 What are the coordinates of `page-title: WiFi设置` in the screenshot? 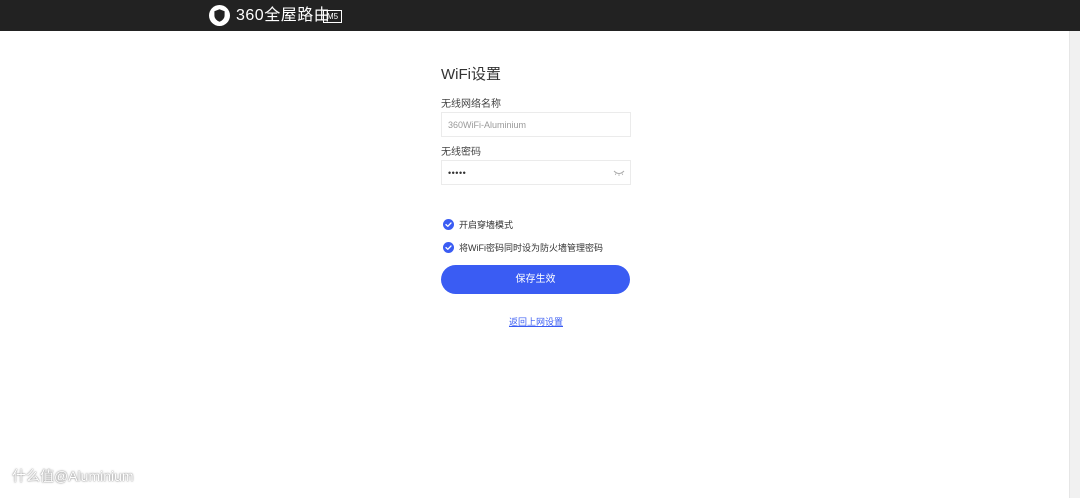 It's located at (471, 74).